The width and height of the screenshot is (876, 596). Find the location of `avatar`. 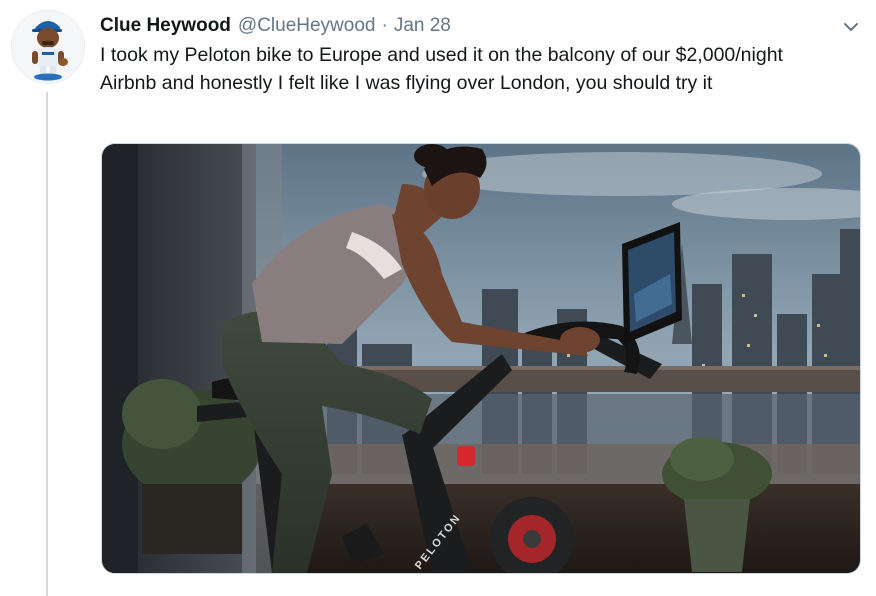

avatar is located at coordinates (48, 47).